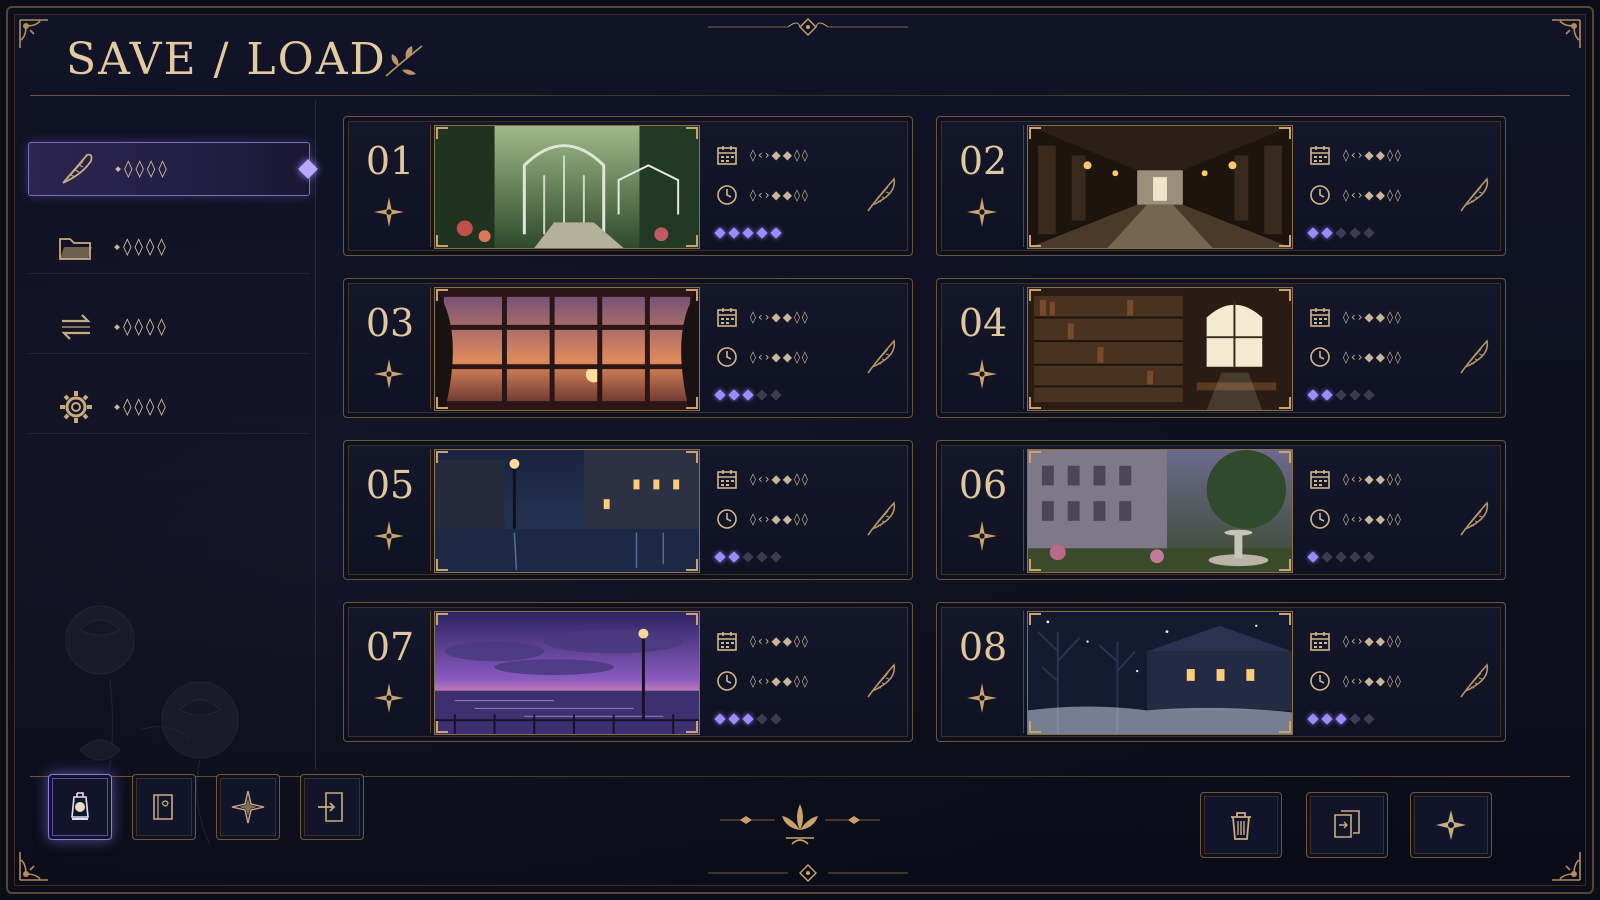 The height and width of the screenshot is (900, 1600). I want to click on scene-twilight-lake-image, so click(567, 673).